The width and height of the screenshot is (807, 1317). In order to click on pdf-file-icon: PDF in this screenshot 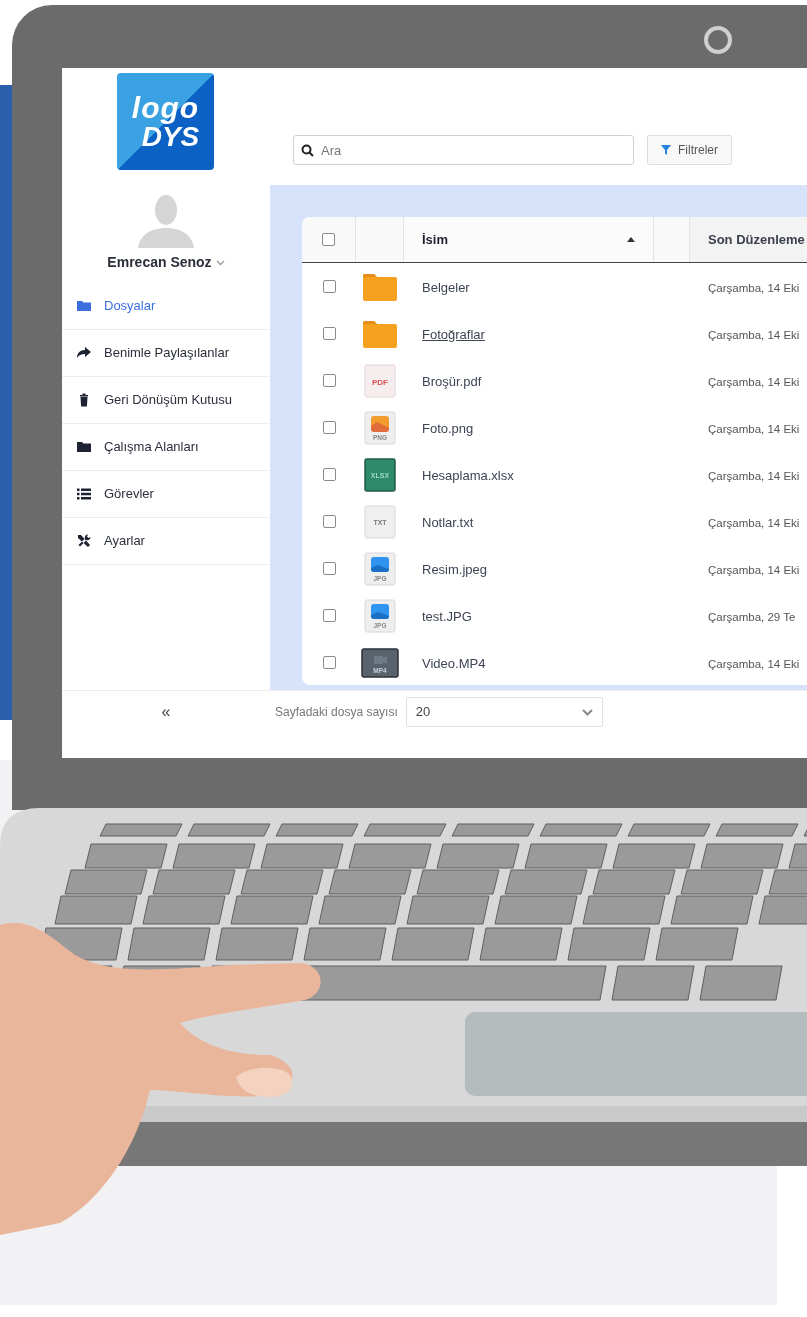, I will do `click(380, 380)`.